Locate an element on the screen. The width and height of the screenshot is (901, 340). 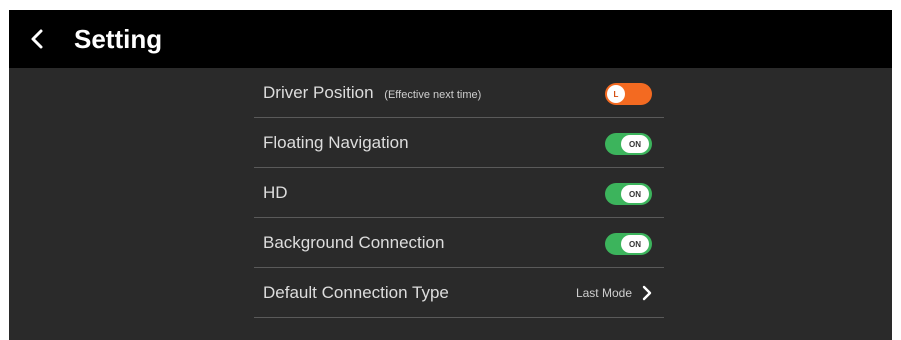
setting-row-hd: HD ON is located at coordinates (459, 193).